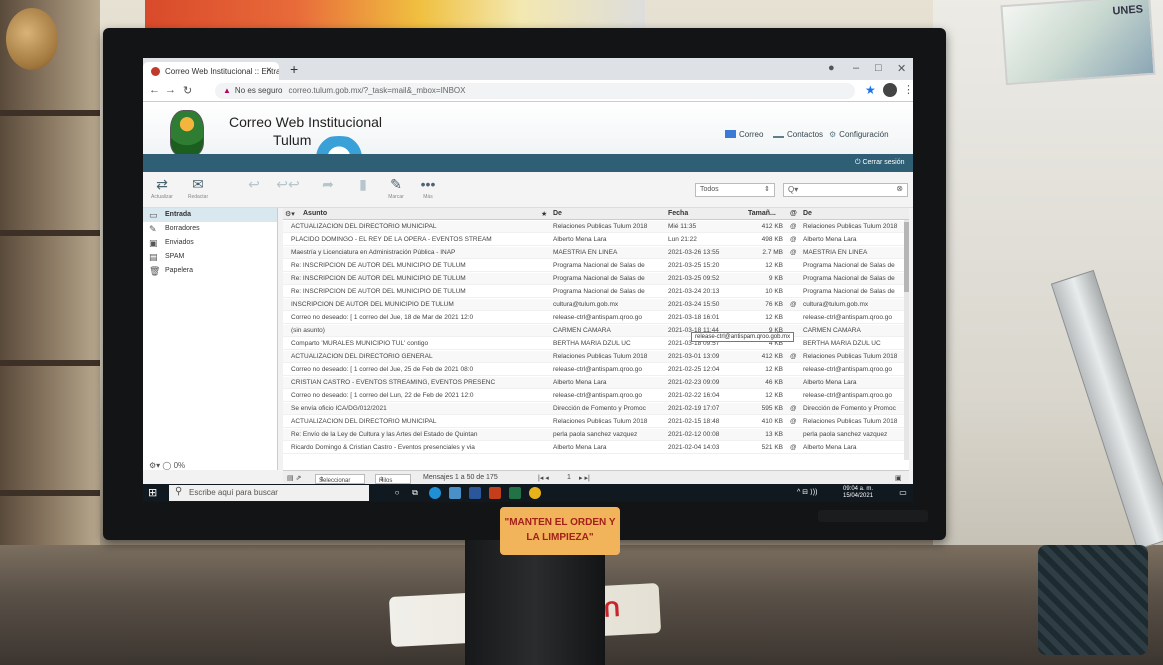 The width and height of the screenshot is (1163, 665). Describe the element at coordinates (845, 190) in the screenshot. I see `search-input: Q▾ ⊗` at that location.